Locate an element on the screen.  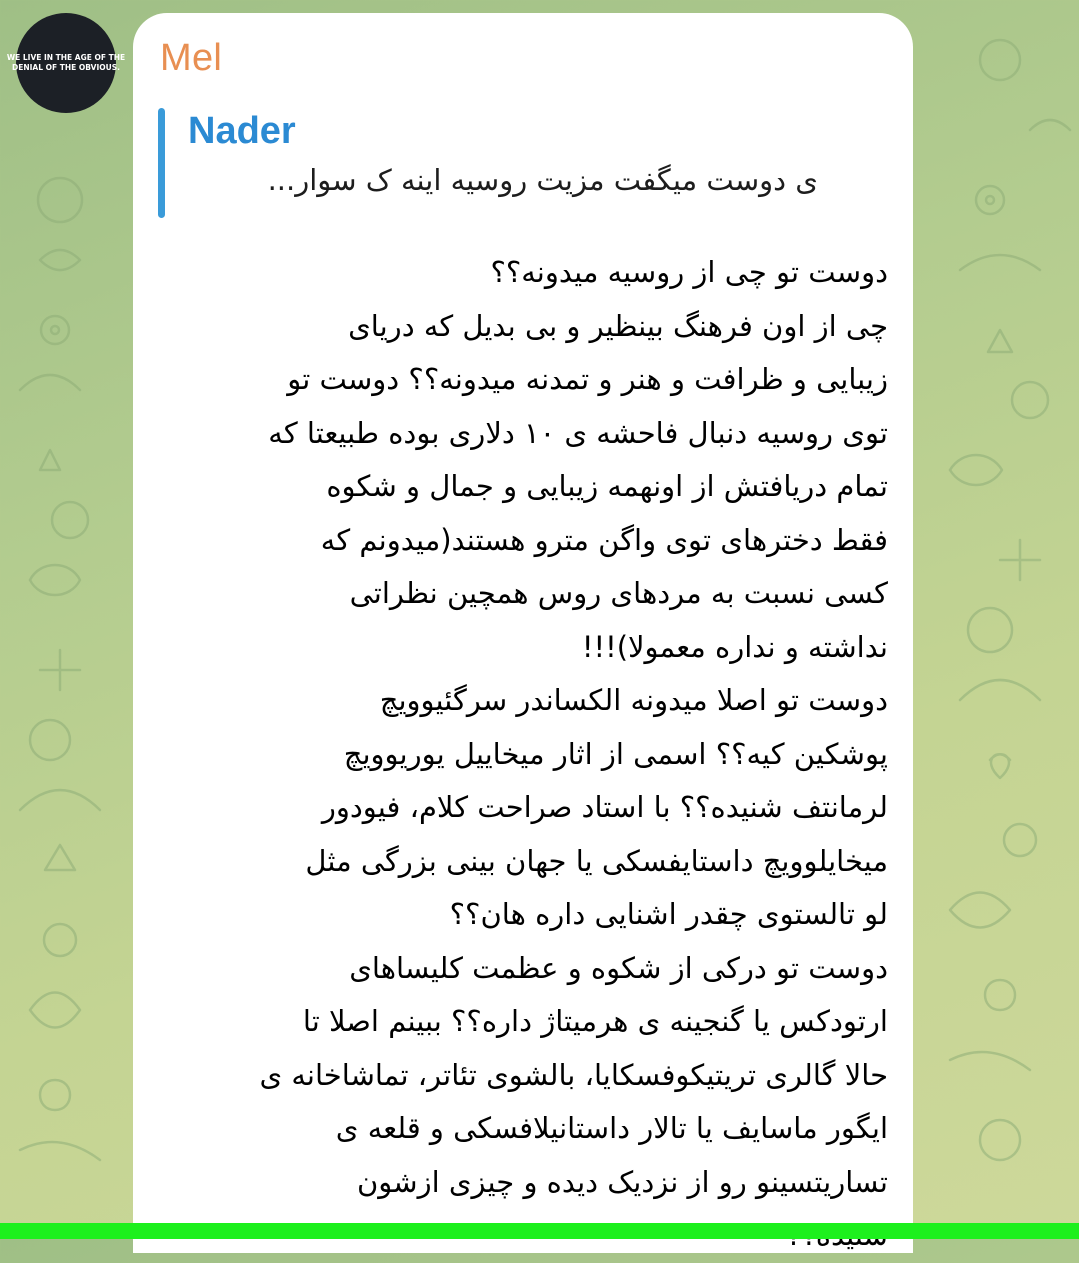
message-line: تساریتسینو رو از نزدیک دیده و چیزی ازشون is located at coordinates (622, 1181).